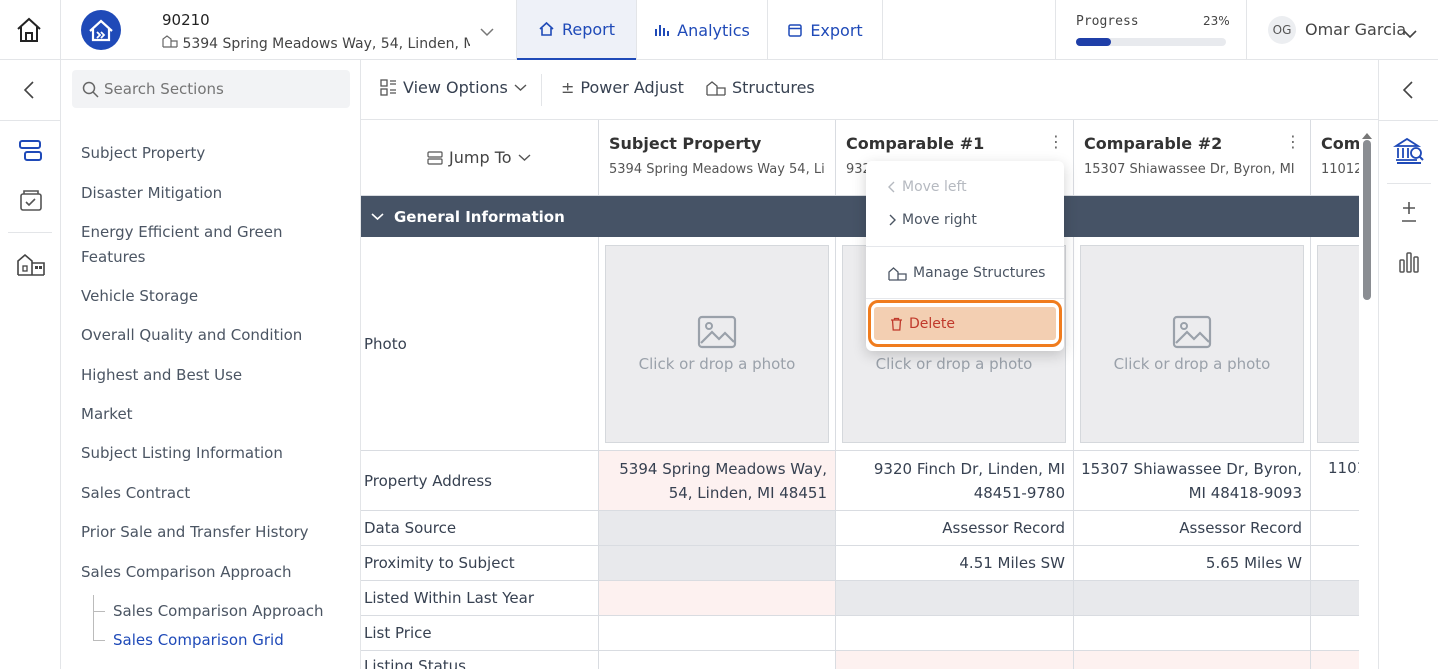 Image resolution: width=1438 pixels, height=669 pixels. Describe the element at coordinates (1409, 214) in the screenshot. I see `plus-minus-icon` at that location.